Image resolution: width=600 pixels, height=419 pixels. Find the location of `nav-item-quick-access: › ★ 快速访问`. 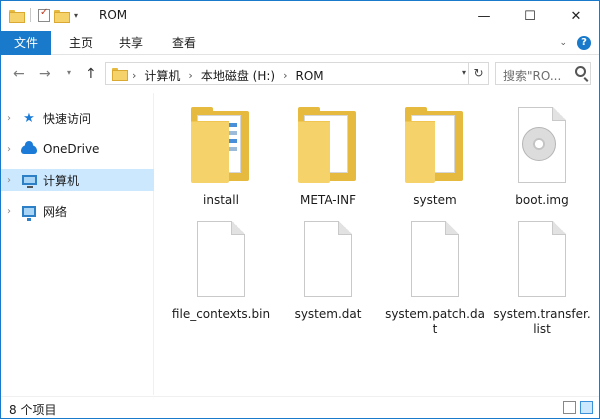

nav-item-quick-access: › ★ 快速访问 is located at coordinates (77, 118).